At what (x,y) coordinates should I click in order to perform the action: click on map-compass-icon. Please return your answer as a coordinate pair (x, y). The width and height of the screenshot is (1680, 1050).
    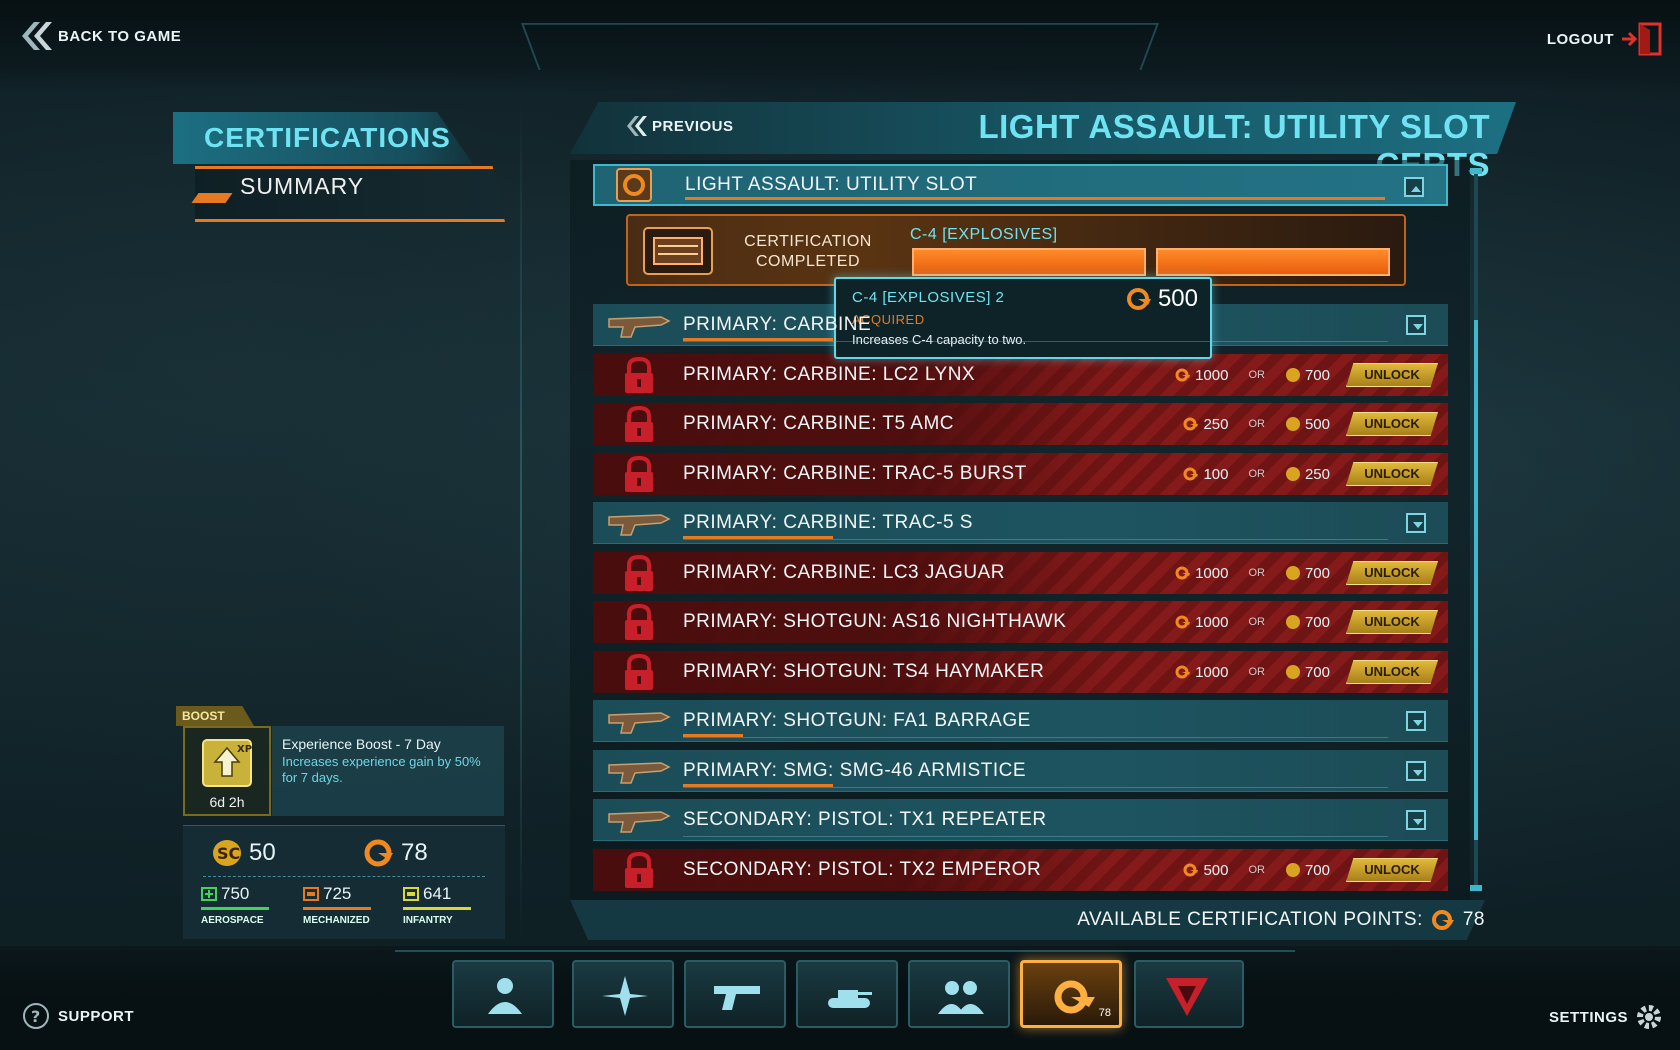
    Looking at the image, I should click on (625, 996).